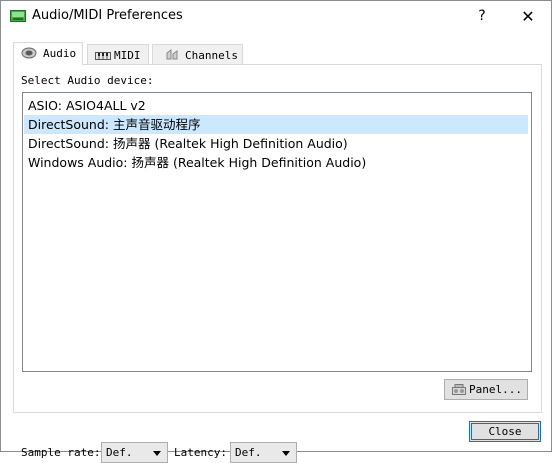 The width and height of the screenshot is (552, 463). I want to click on select-device-label: Select Audio device:, so click(87, 80).